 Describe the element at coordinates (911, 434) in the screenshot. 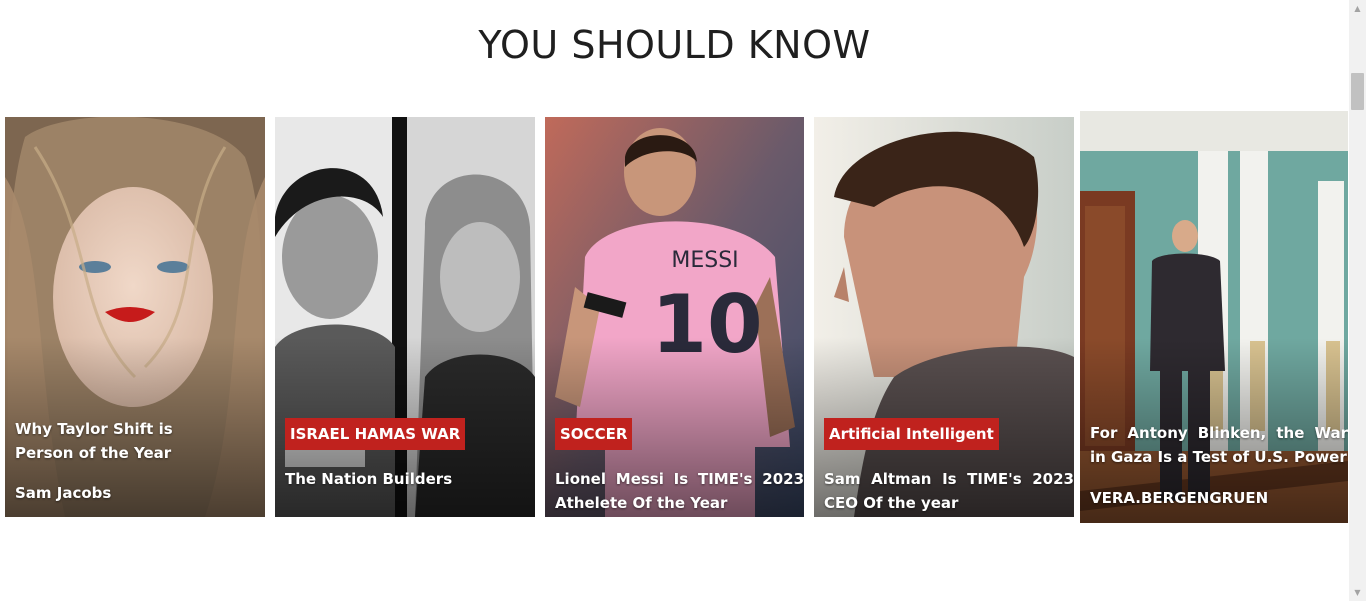

I see `category-badge: Artificial Intelligent` at that location.